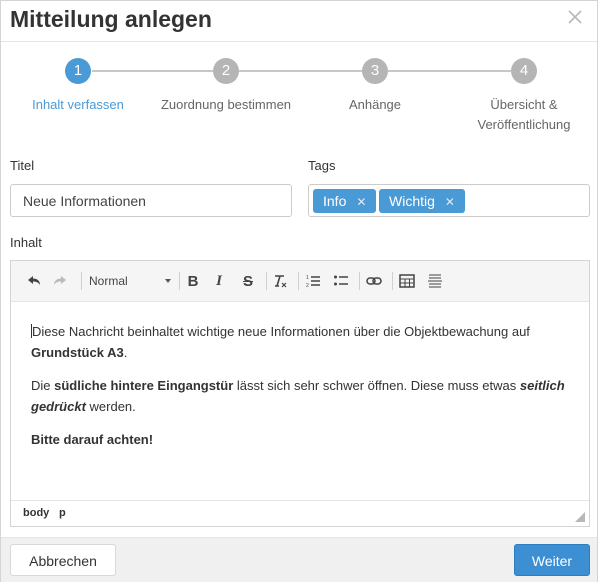 This screenshot has height=582, width=598. What do you see at coordinates (374, 281) in the screenshot?
I see `link-icon` at bounding box center [374, 281].